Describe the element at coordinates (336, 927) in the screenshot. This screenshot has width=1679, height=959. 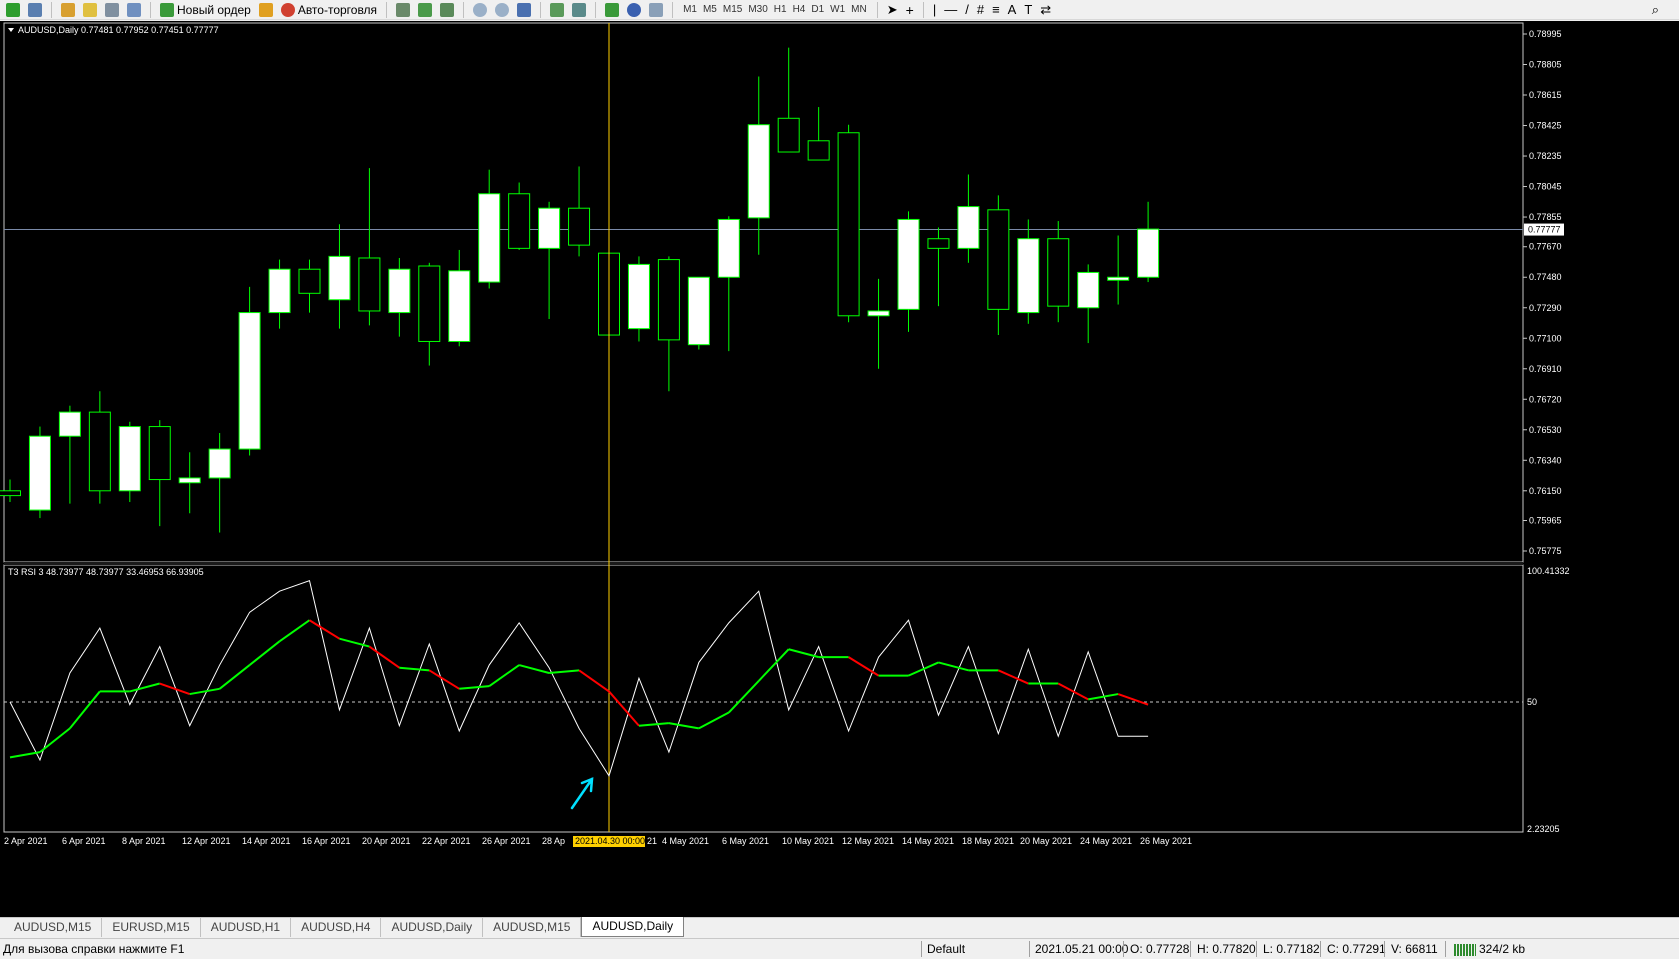
I see `chart-tab: AUDUSD,H4` at that location.